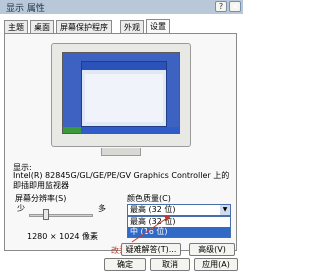 This screenshot has width=320, height=273. What do you see at coordinates (212, 249) in the screenshot?
I see `advanced-button: 高级(V)` at bounding box center [212, 249].